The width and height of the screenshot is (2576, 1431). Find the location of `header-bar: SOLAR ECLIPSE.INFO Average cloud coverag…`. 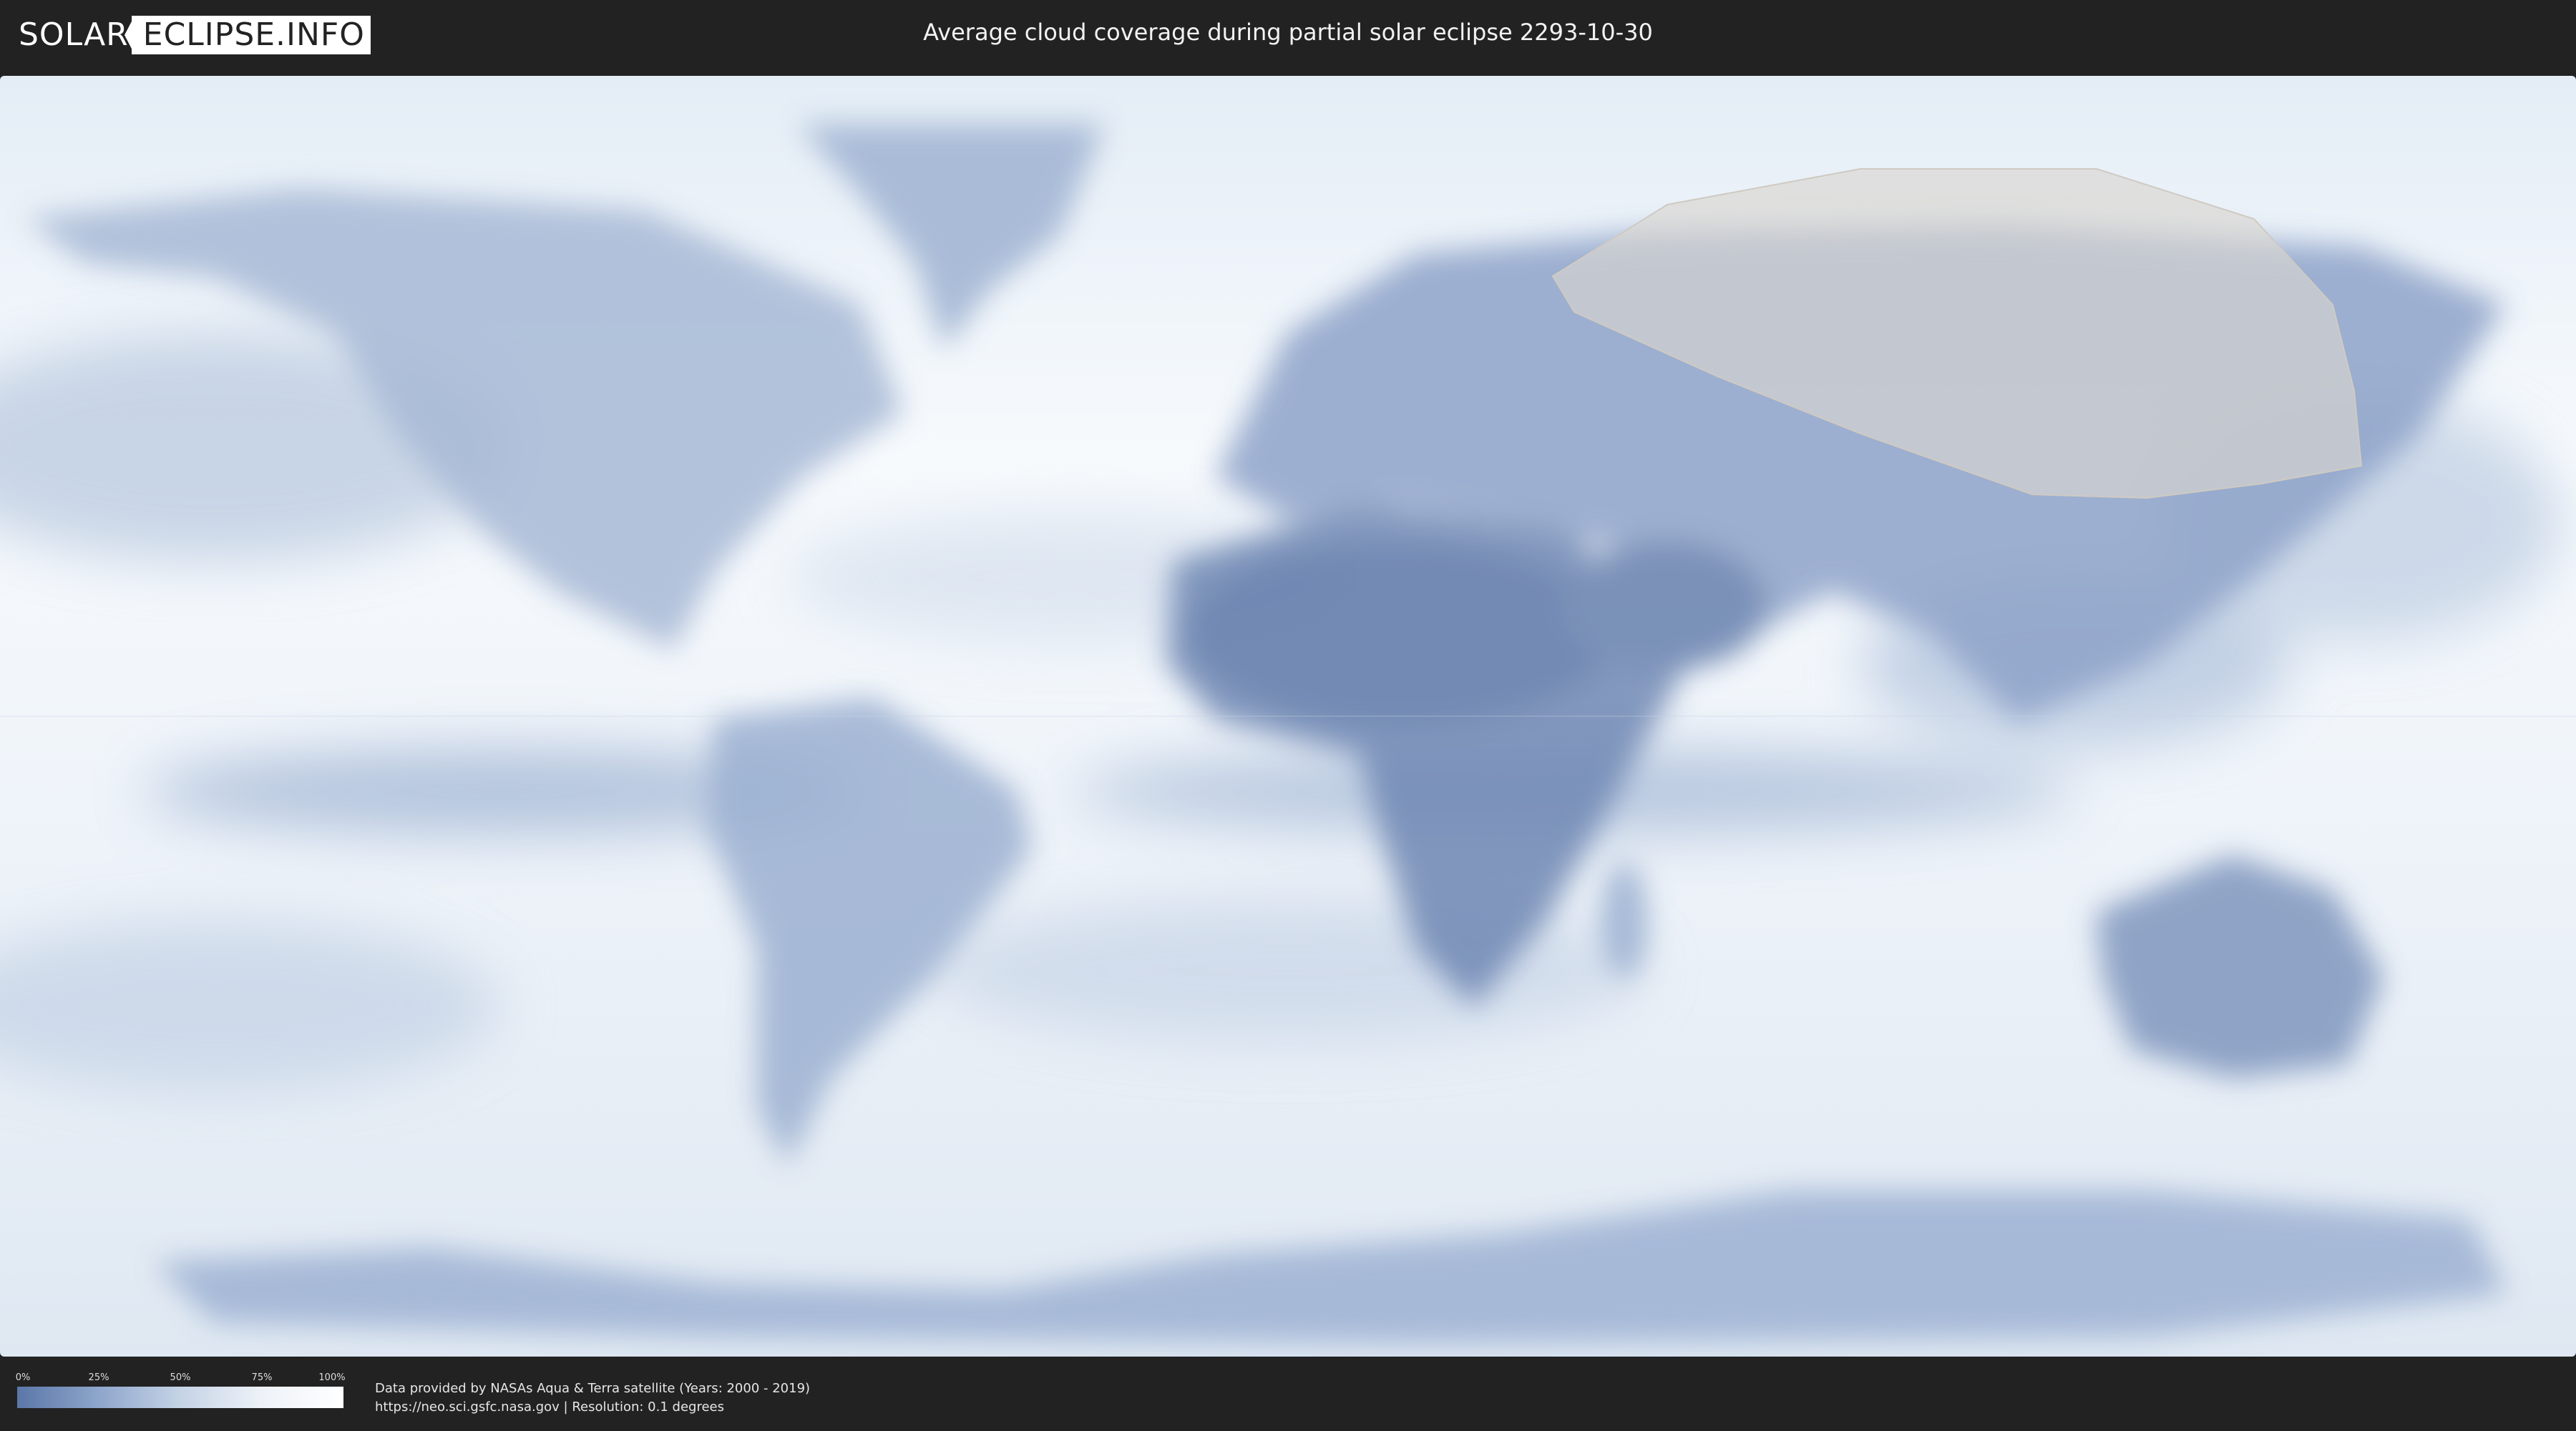

header-bar: SOLAR ECLIPSE.INFO Average cloud coverag… is located at coordinates (1288, 36).